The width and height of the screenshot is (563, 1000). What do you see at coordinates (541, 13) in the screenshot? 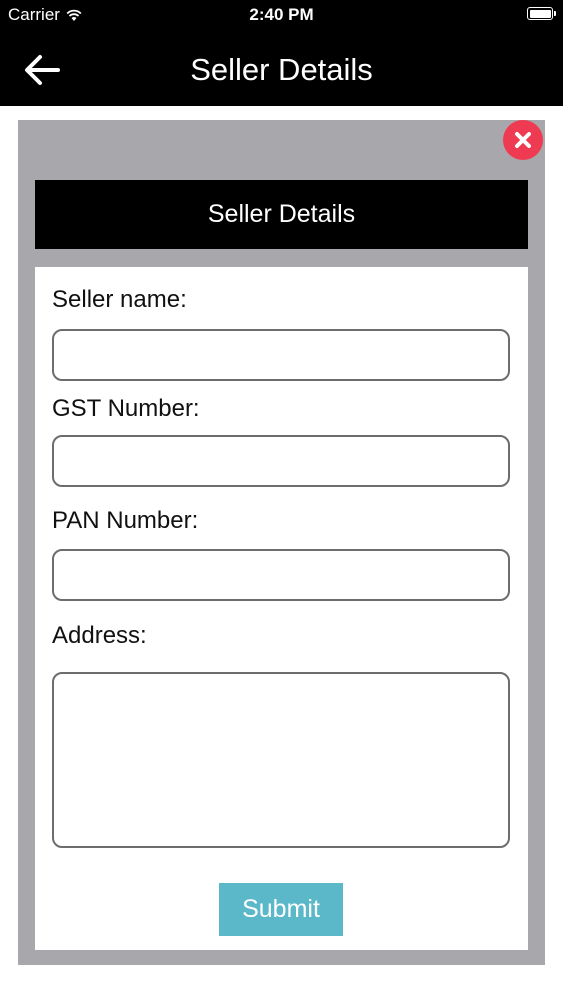
I see `battery-icon` at bounding box center [541, 13].